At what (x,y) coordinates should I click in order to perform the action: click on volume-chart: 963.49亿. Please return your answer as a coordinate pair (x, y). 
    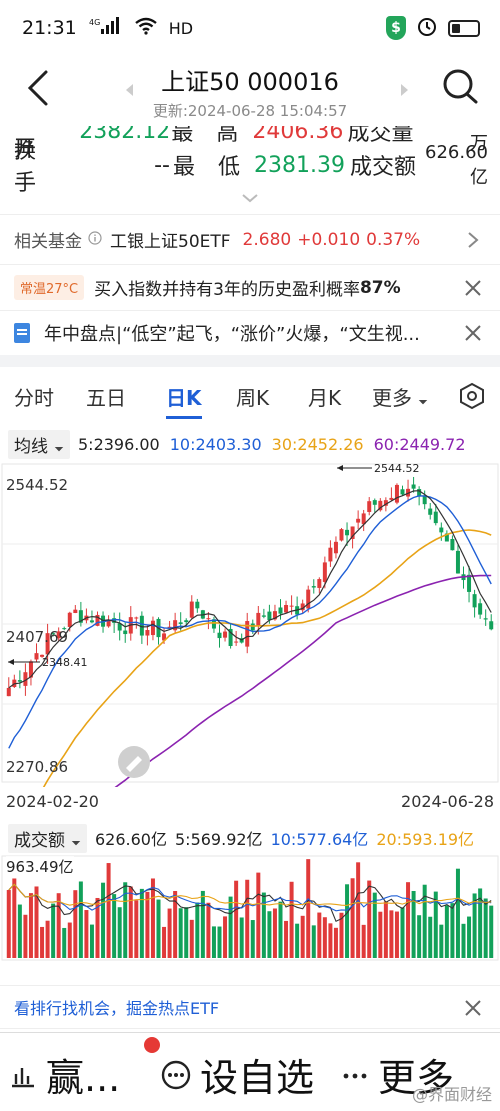
    Looking at the image, I should click on (250, 908).